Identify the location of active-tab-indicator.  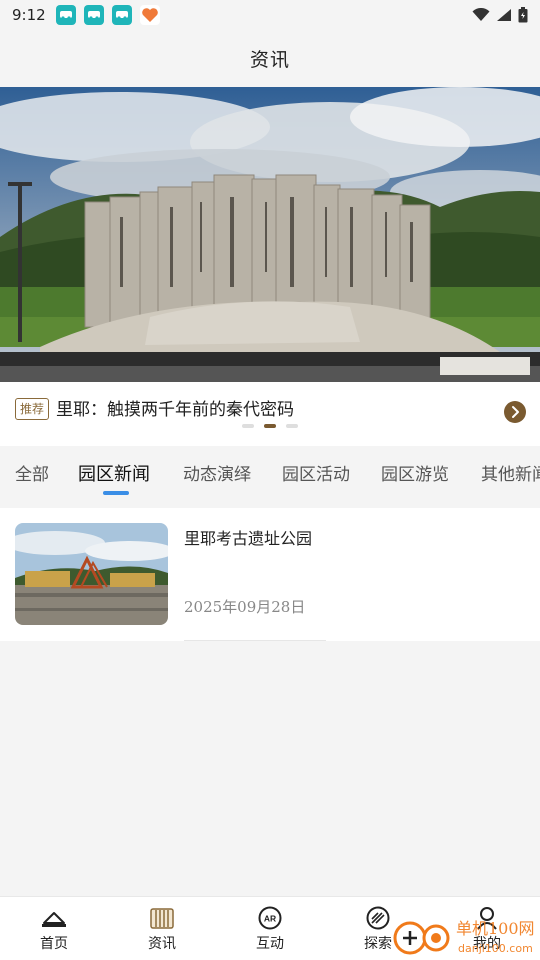
(116, 493).